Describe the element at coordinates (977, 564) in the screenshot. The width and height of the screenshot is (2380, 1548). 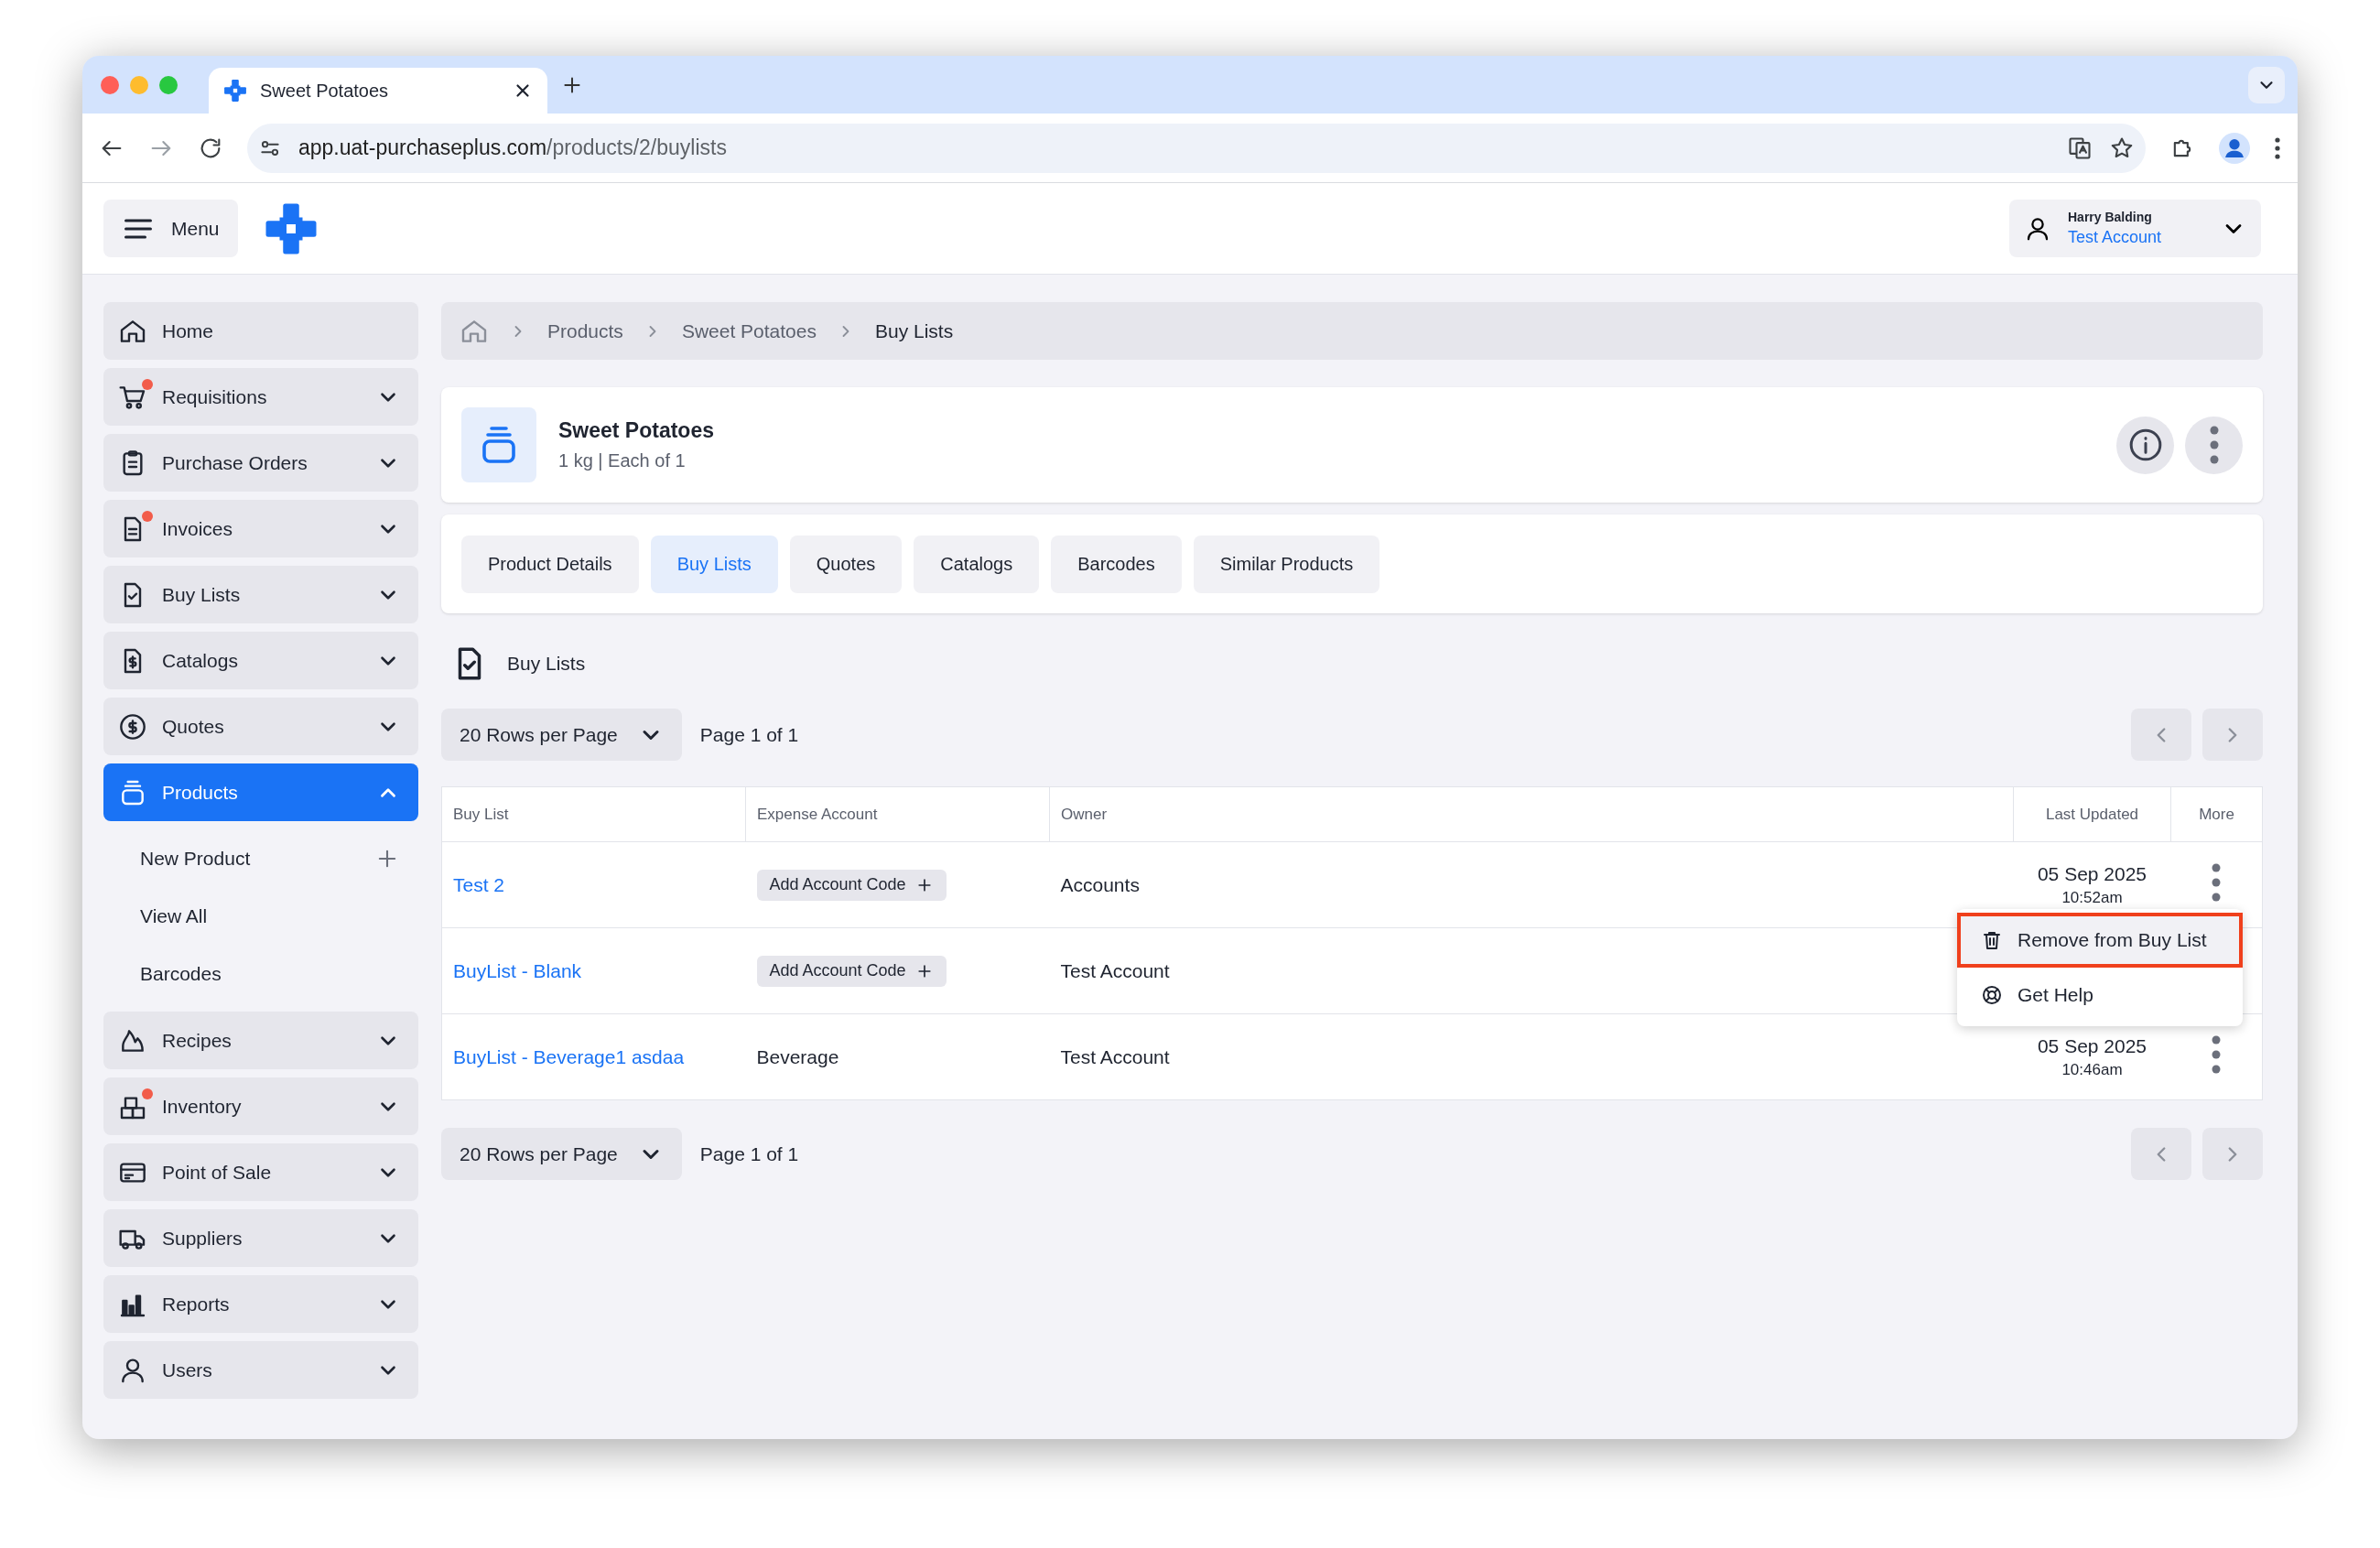
I see `tab: Catalogs` at that location.